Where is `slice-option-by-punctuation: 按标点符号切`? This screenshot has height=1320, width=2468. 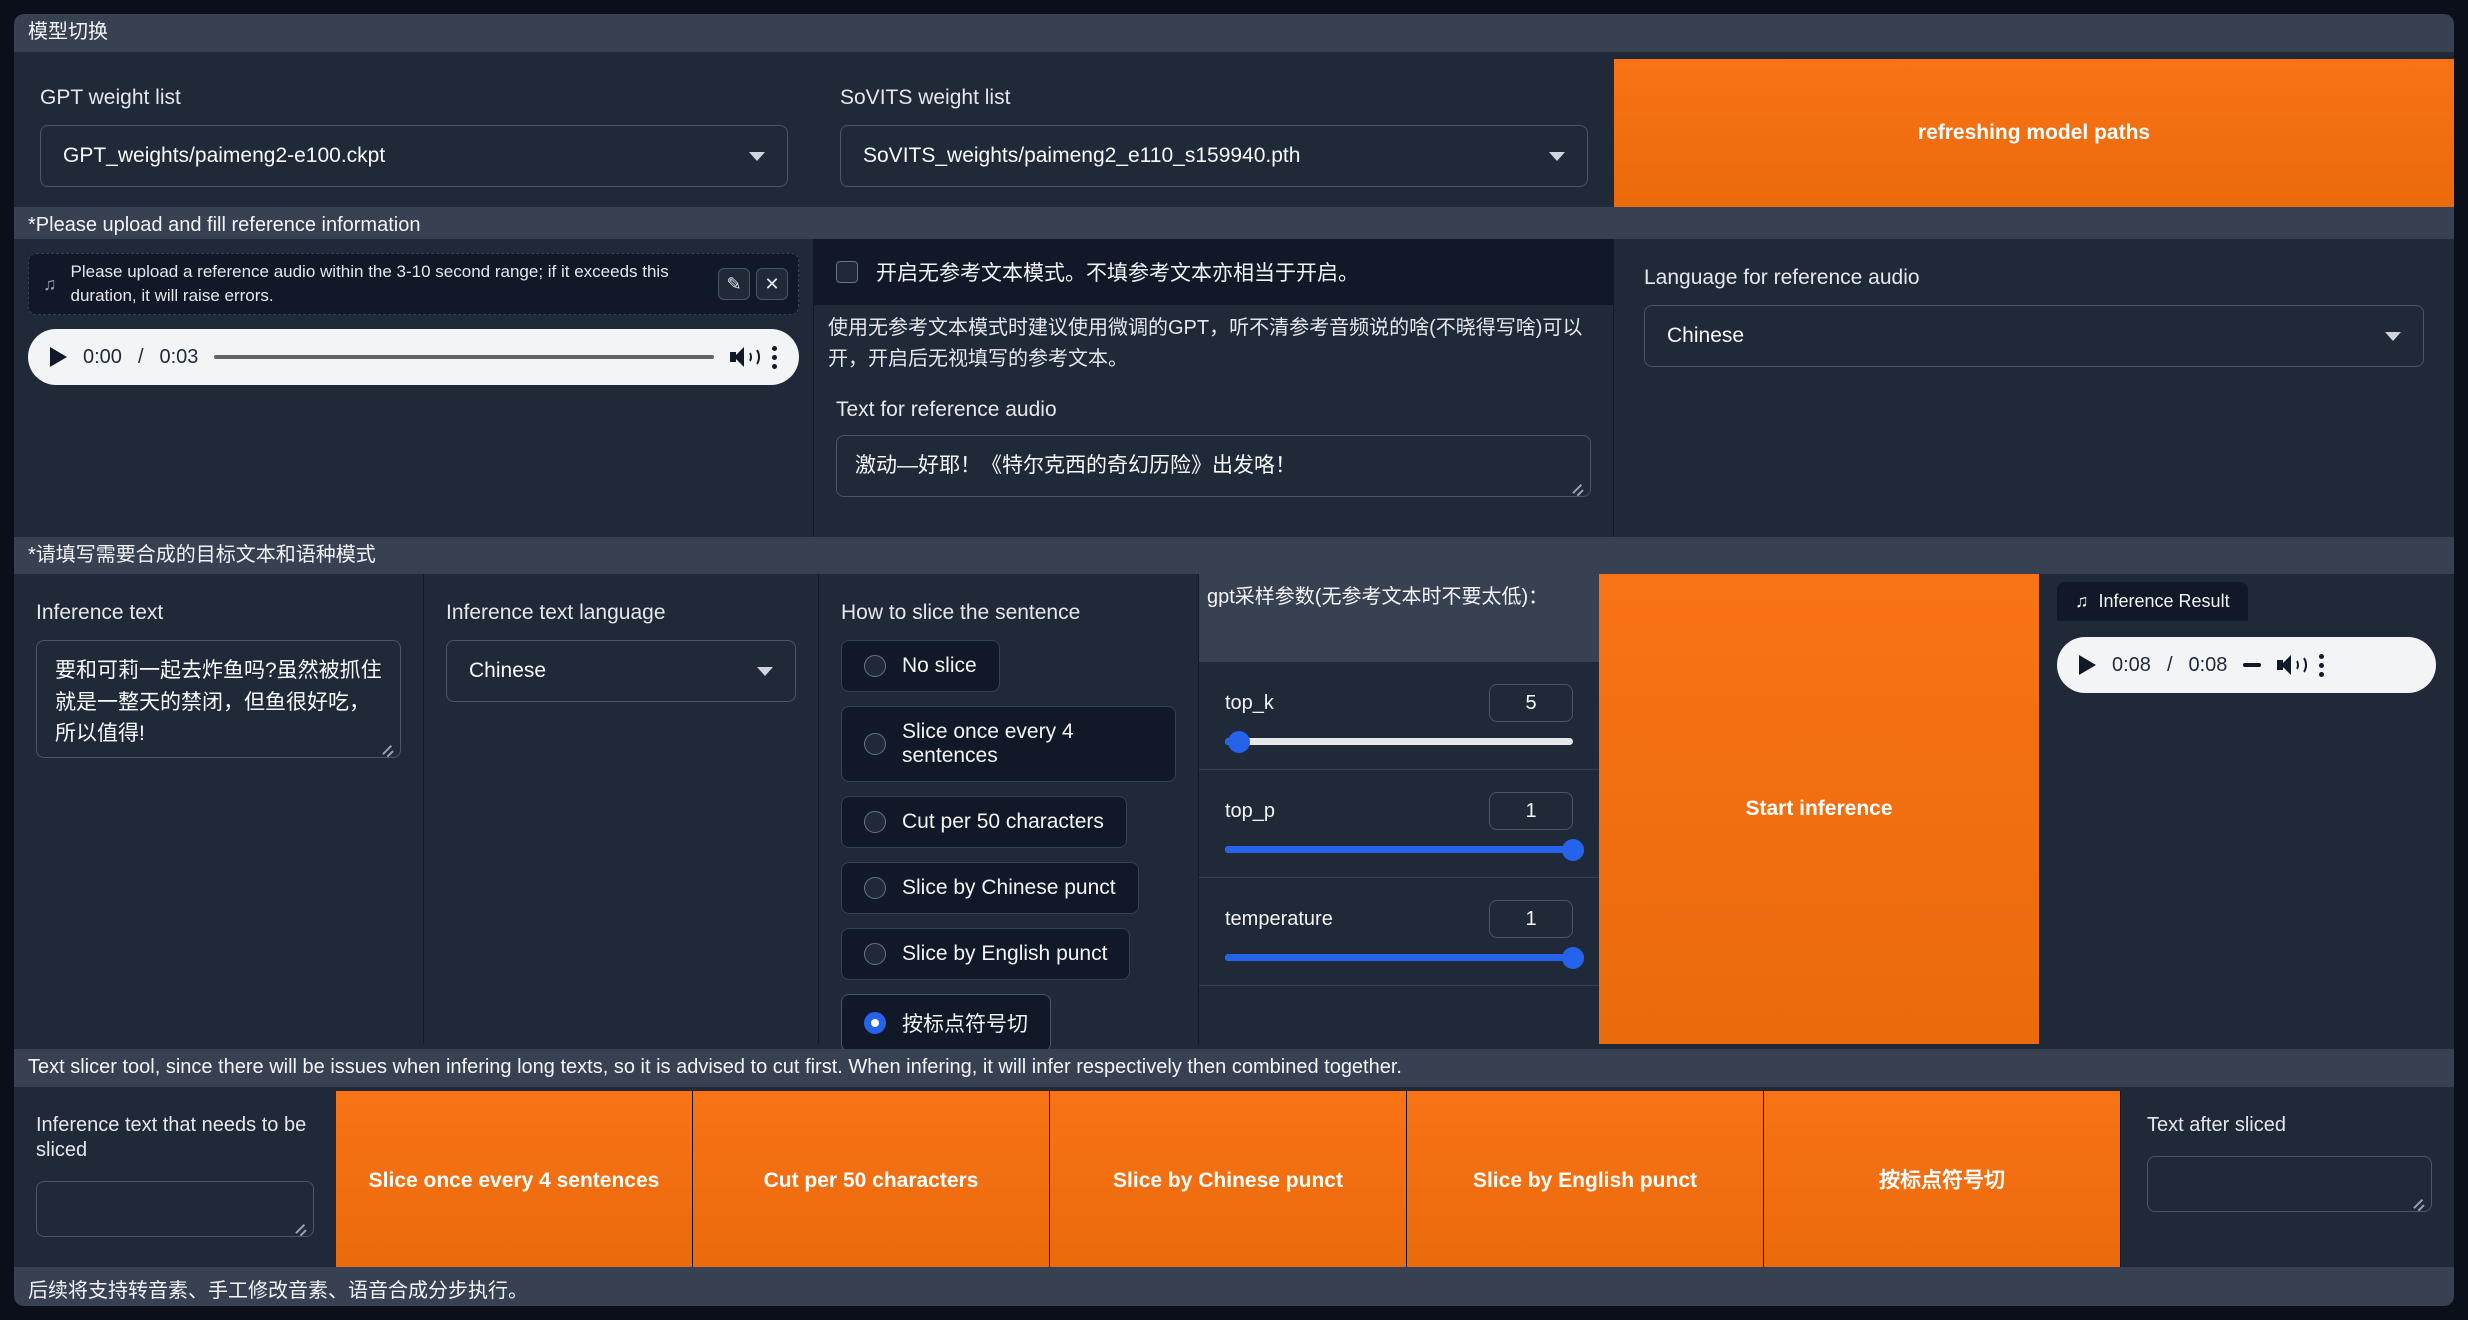 slice-option-by-punctuation: 按标点符号切 is located at coordinates (946, 1023).